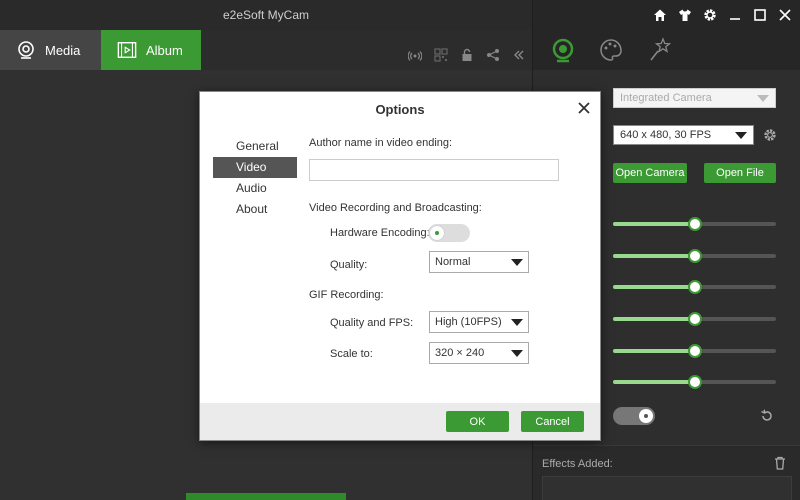 Image resolution: width=800 pixels, height=500 pixels. I want to click on trash-icon, so click(780, 463).